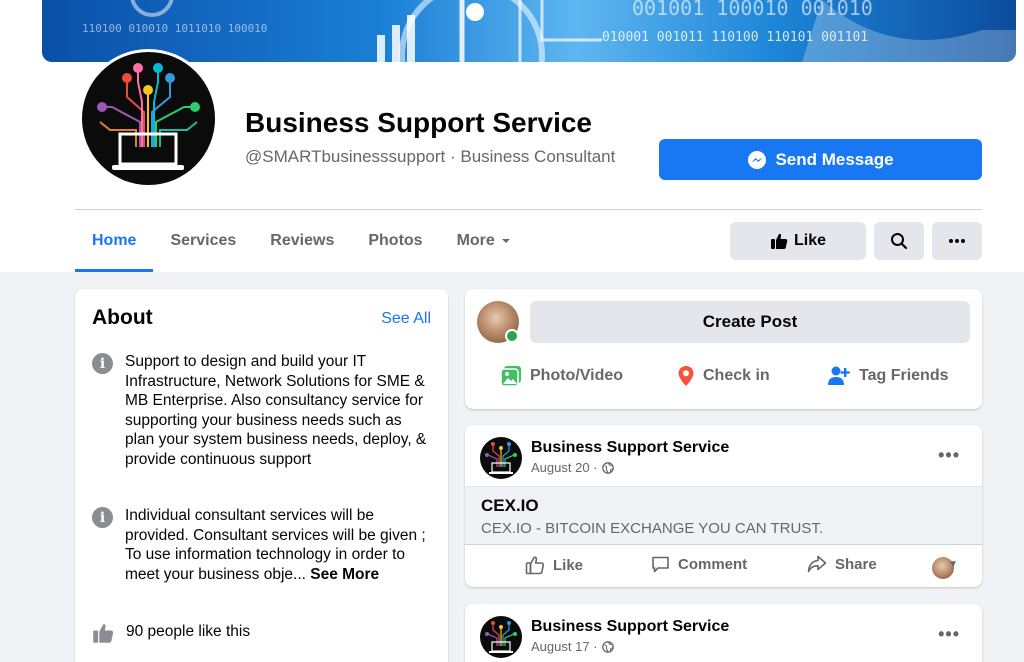  I want to click on search-page-button, so click(899, 241).